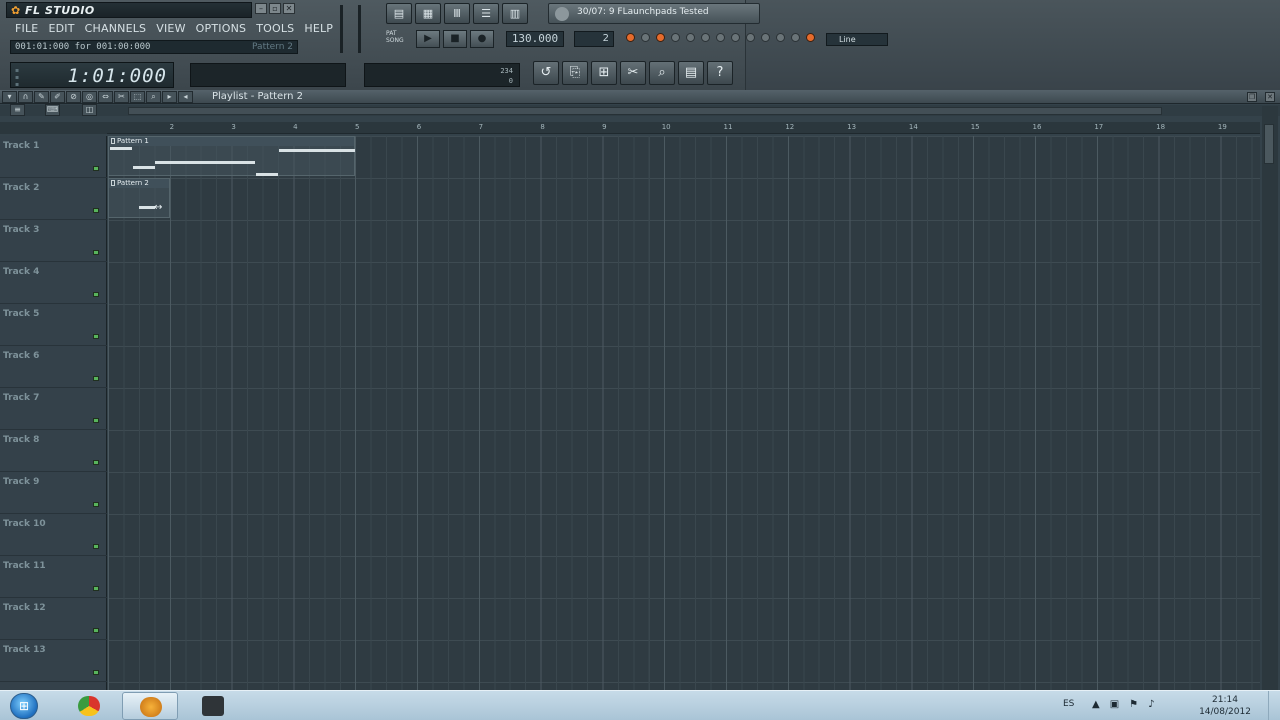  What do you see at coordinates (57, 97) in the screenshot?
I see `brush-icon: ✐` at bounding box center [57, 97].